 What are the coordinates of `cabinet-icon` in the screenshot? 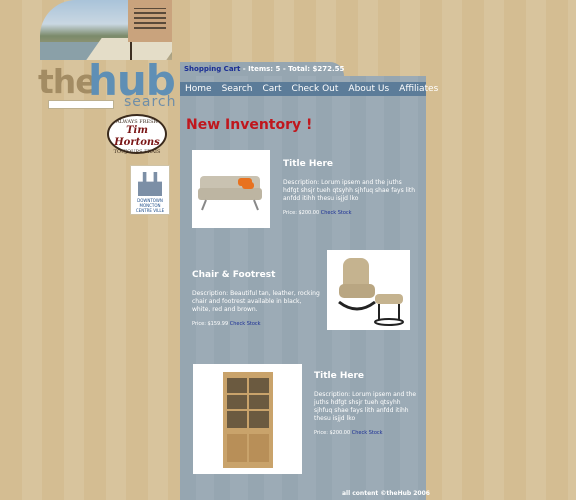 It's located at (248, 420).